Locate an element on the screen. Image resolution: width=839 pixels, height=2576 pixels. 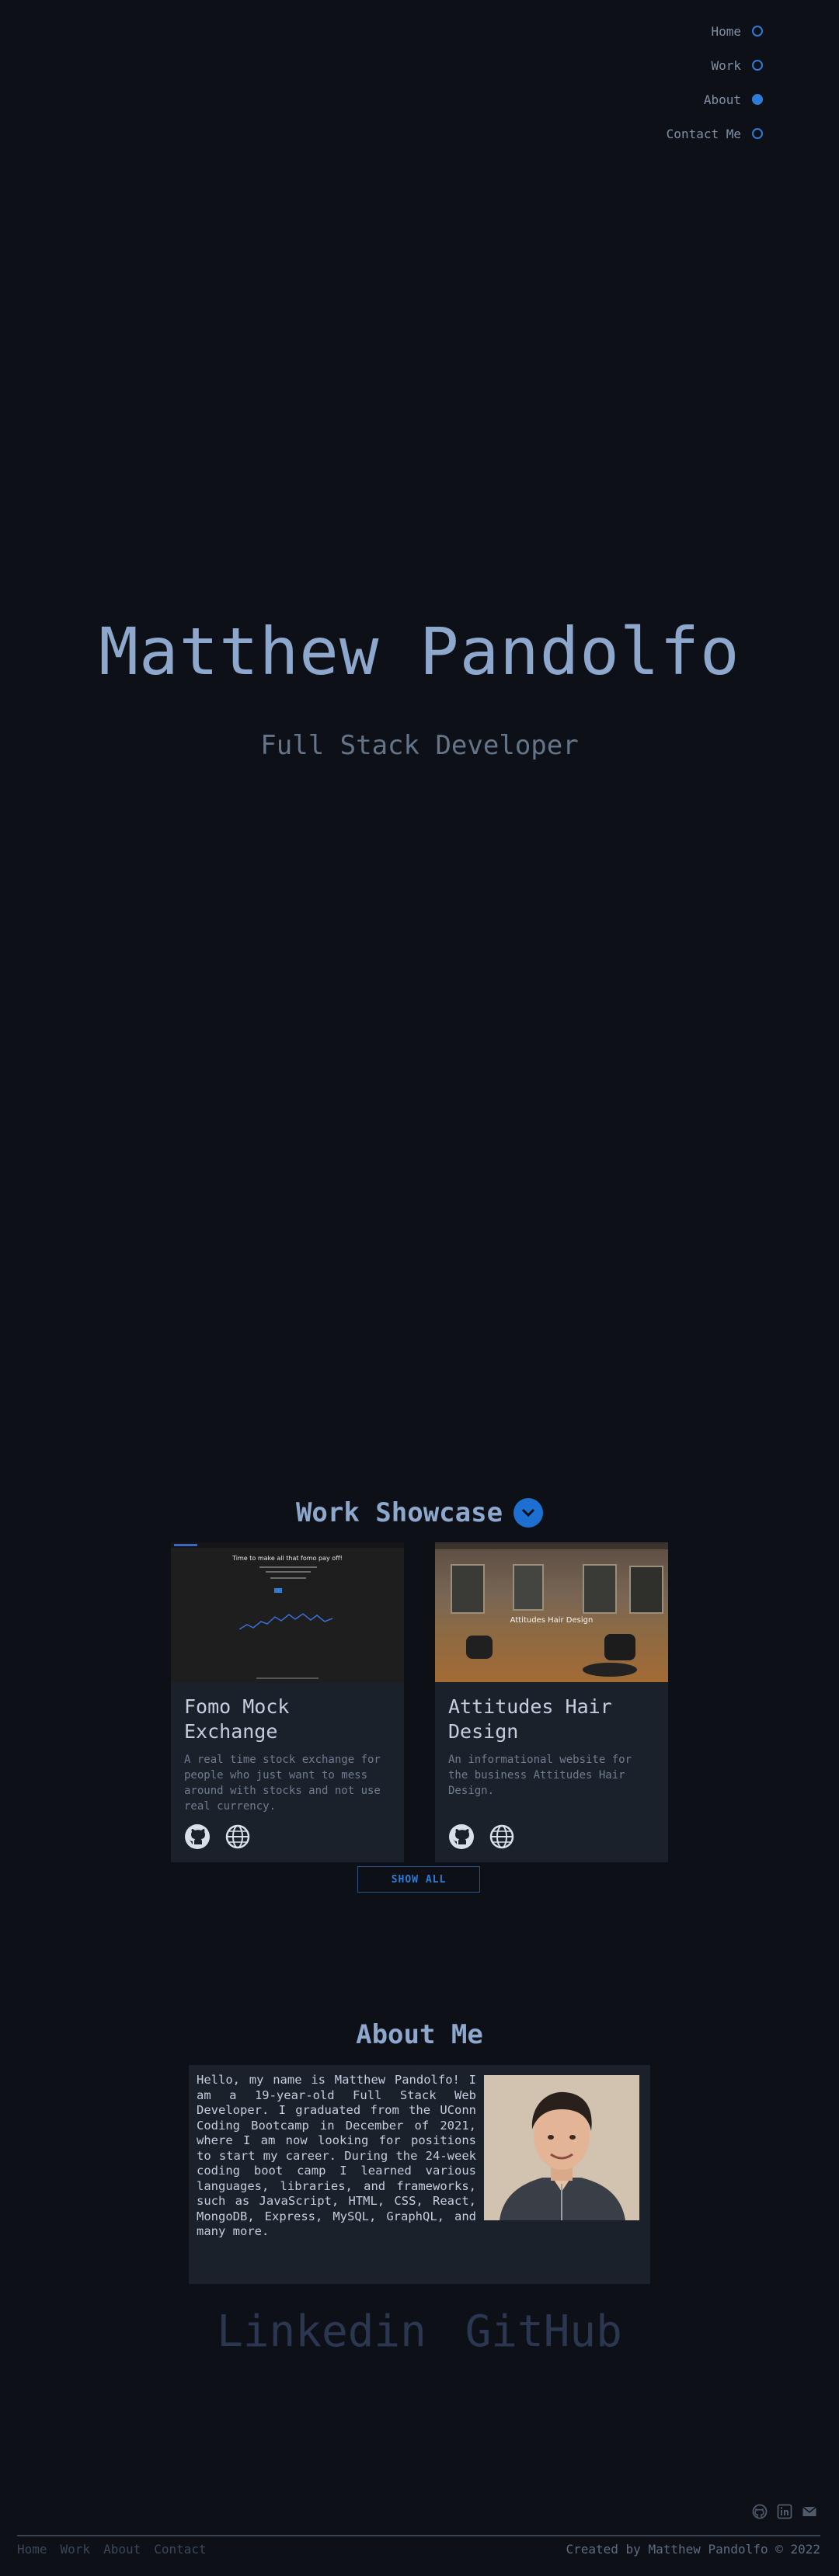
nav-label: About is located at coordinates (722, 99).